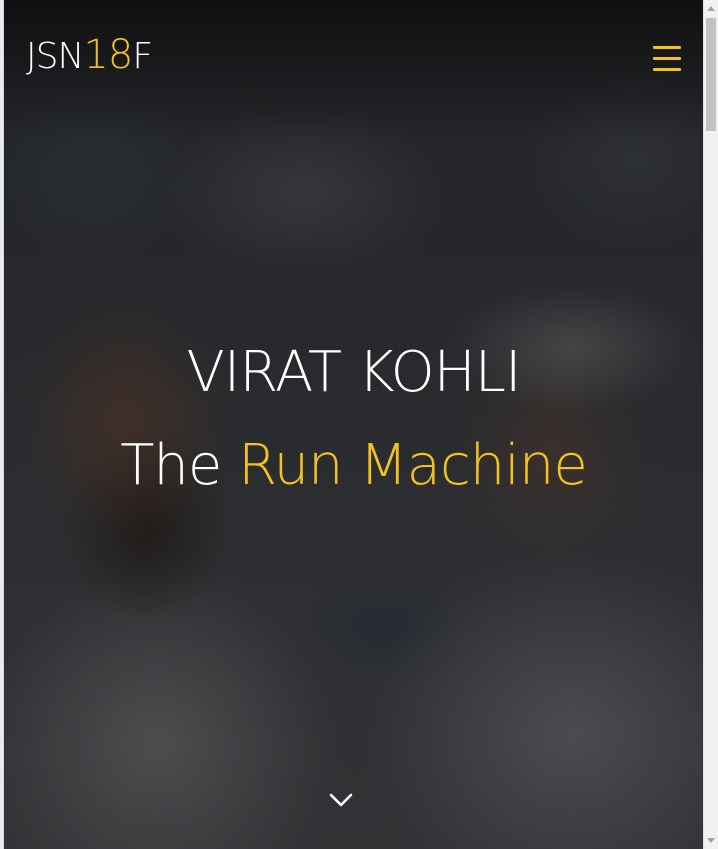  I want to click on logo-text-tail: F, so click(142, 56).